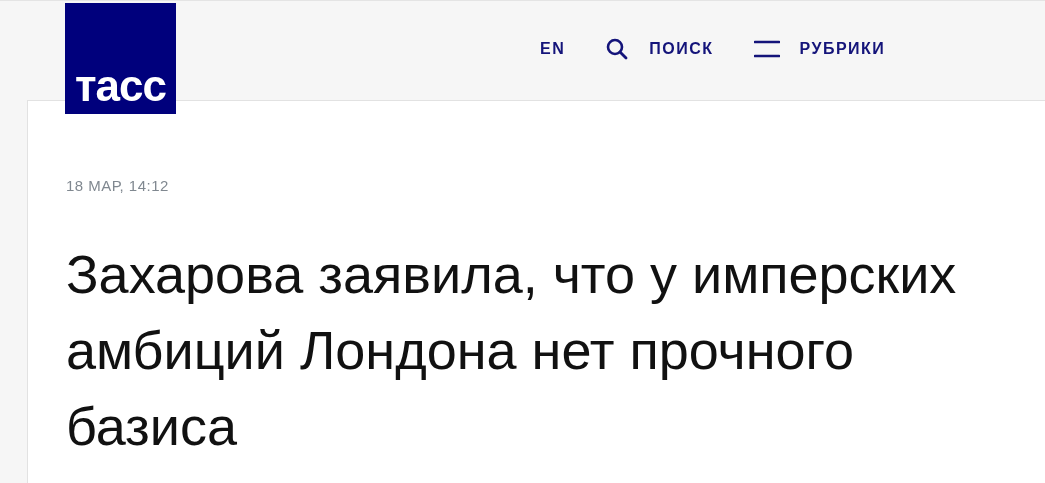 The width and height of the screenshot is (1045, 483). I want to click on search-icon, so click(617, 49).